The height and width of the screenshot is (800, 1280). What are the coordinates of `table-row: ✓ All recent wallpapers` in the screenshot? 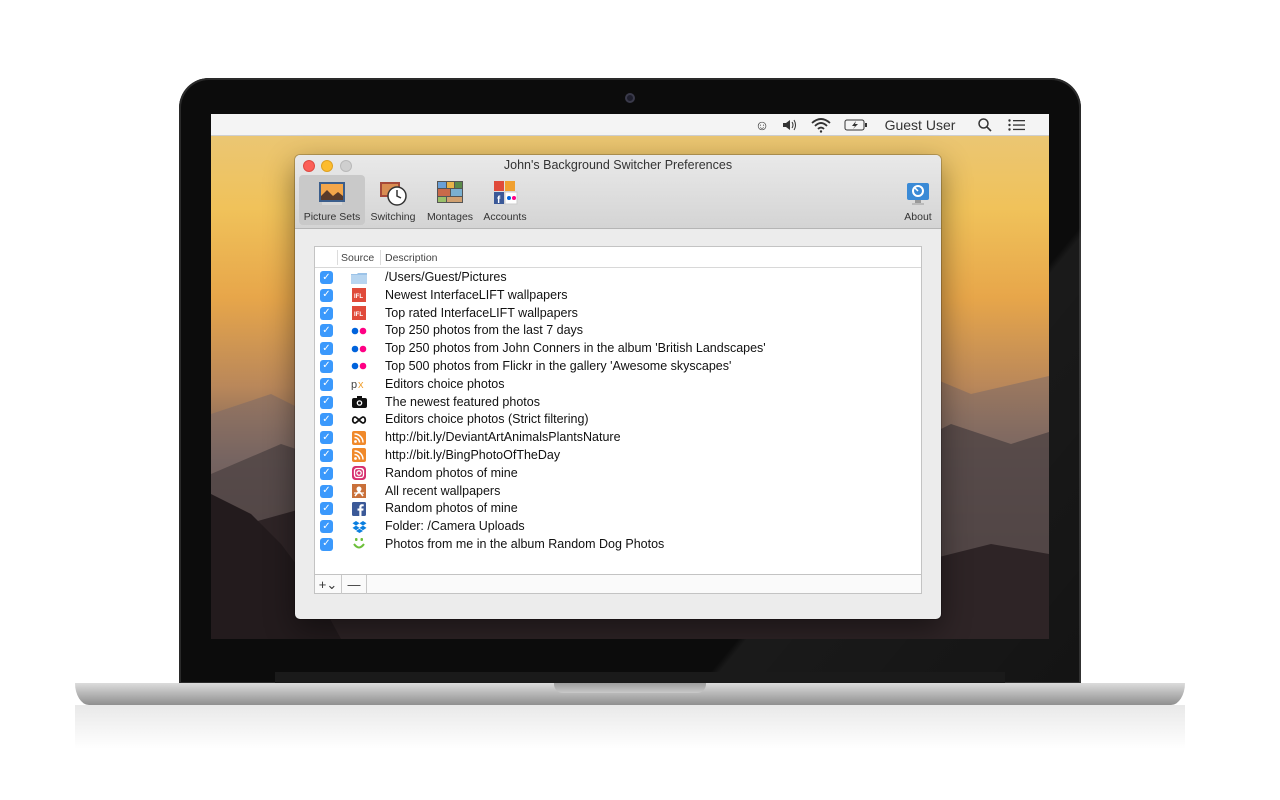 It's located at (618, 492).